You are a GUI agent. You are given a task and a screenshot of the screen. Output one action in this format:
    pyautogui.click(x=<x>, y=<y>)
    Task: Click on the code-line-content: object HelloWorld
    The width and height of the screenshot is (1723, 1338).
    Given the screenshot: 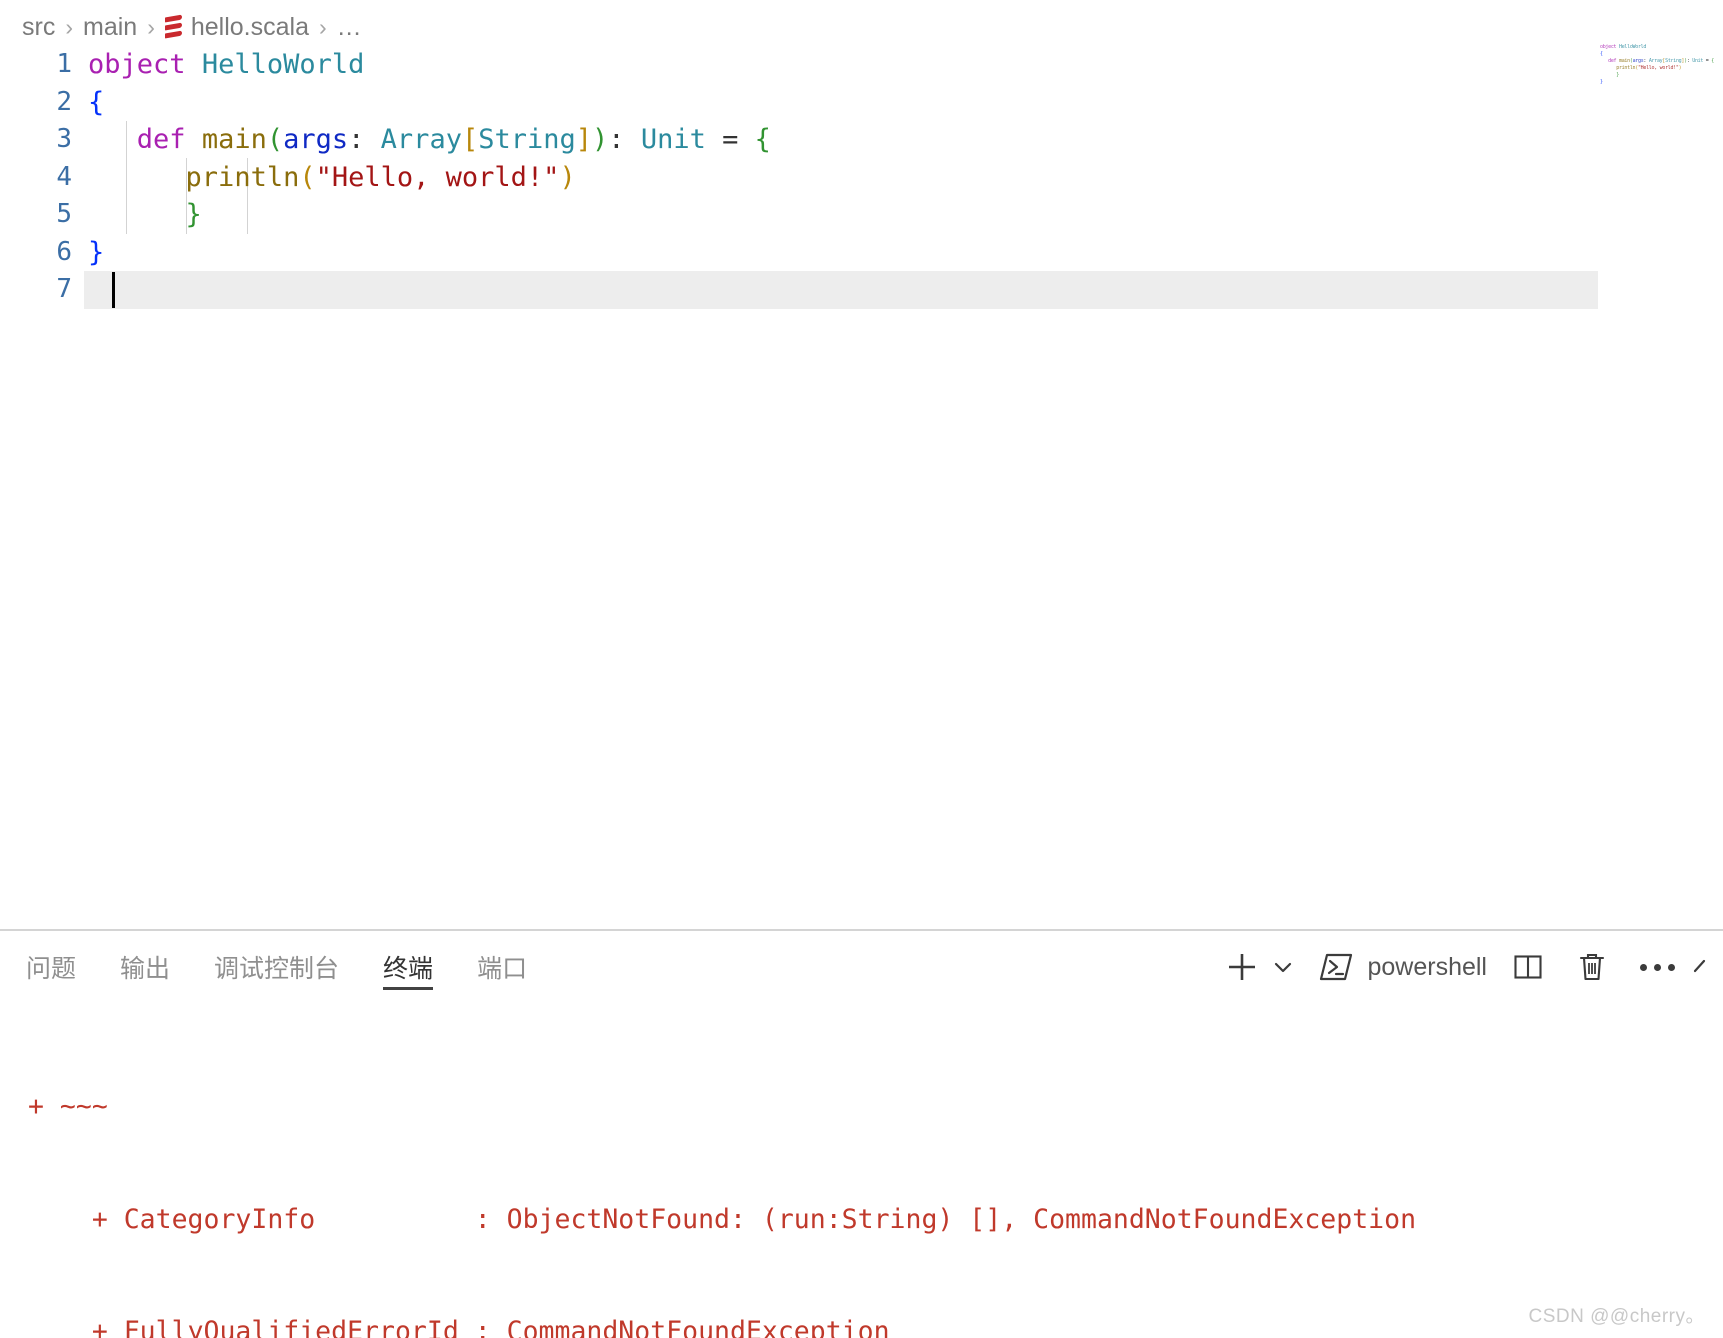 What is the action you would take?
    pyautogui.click(x=224, y=65)
    